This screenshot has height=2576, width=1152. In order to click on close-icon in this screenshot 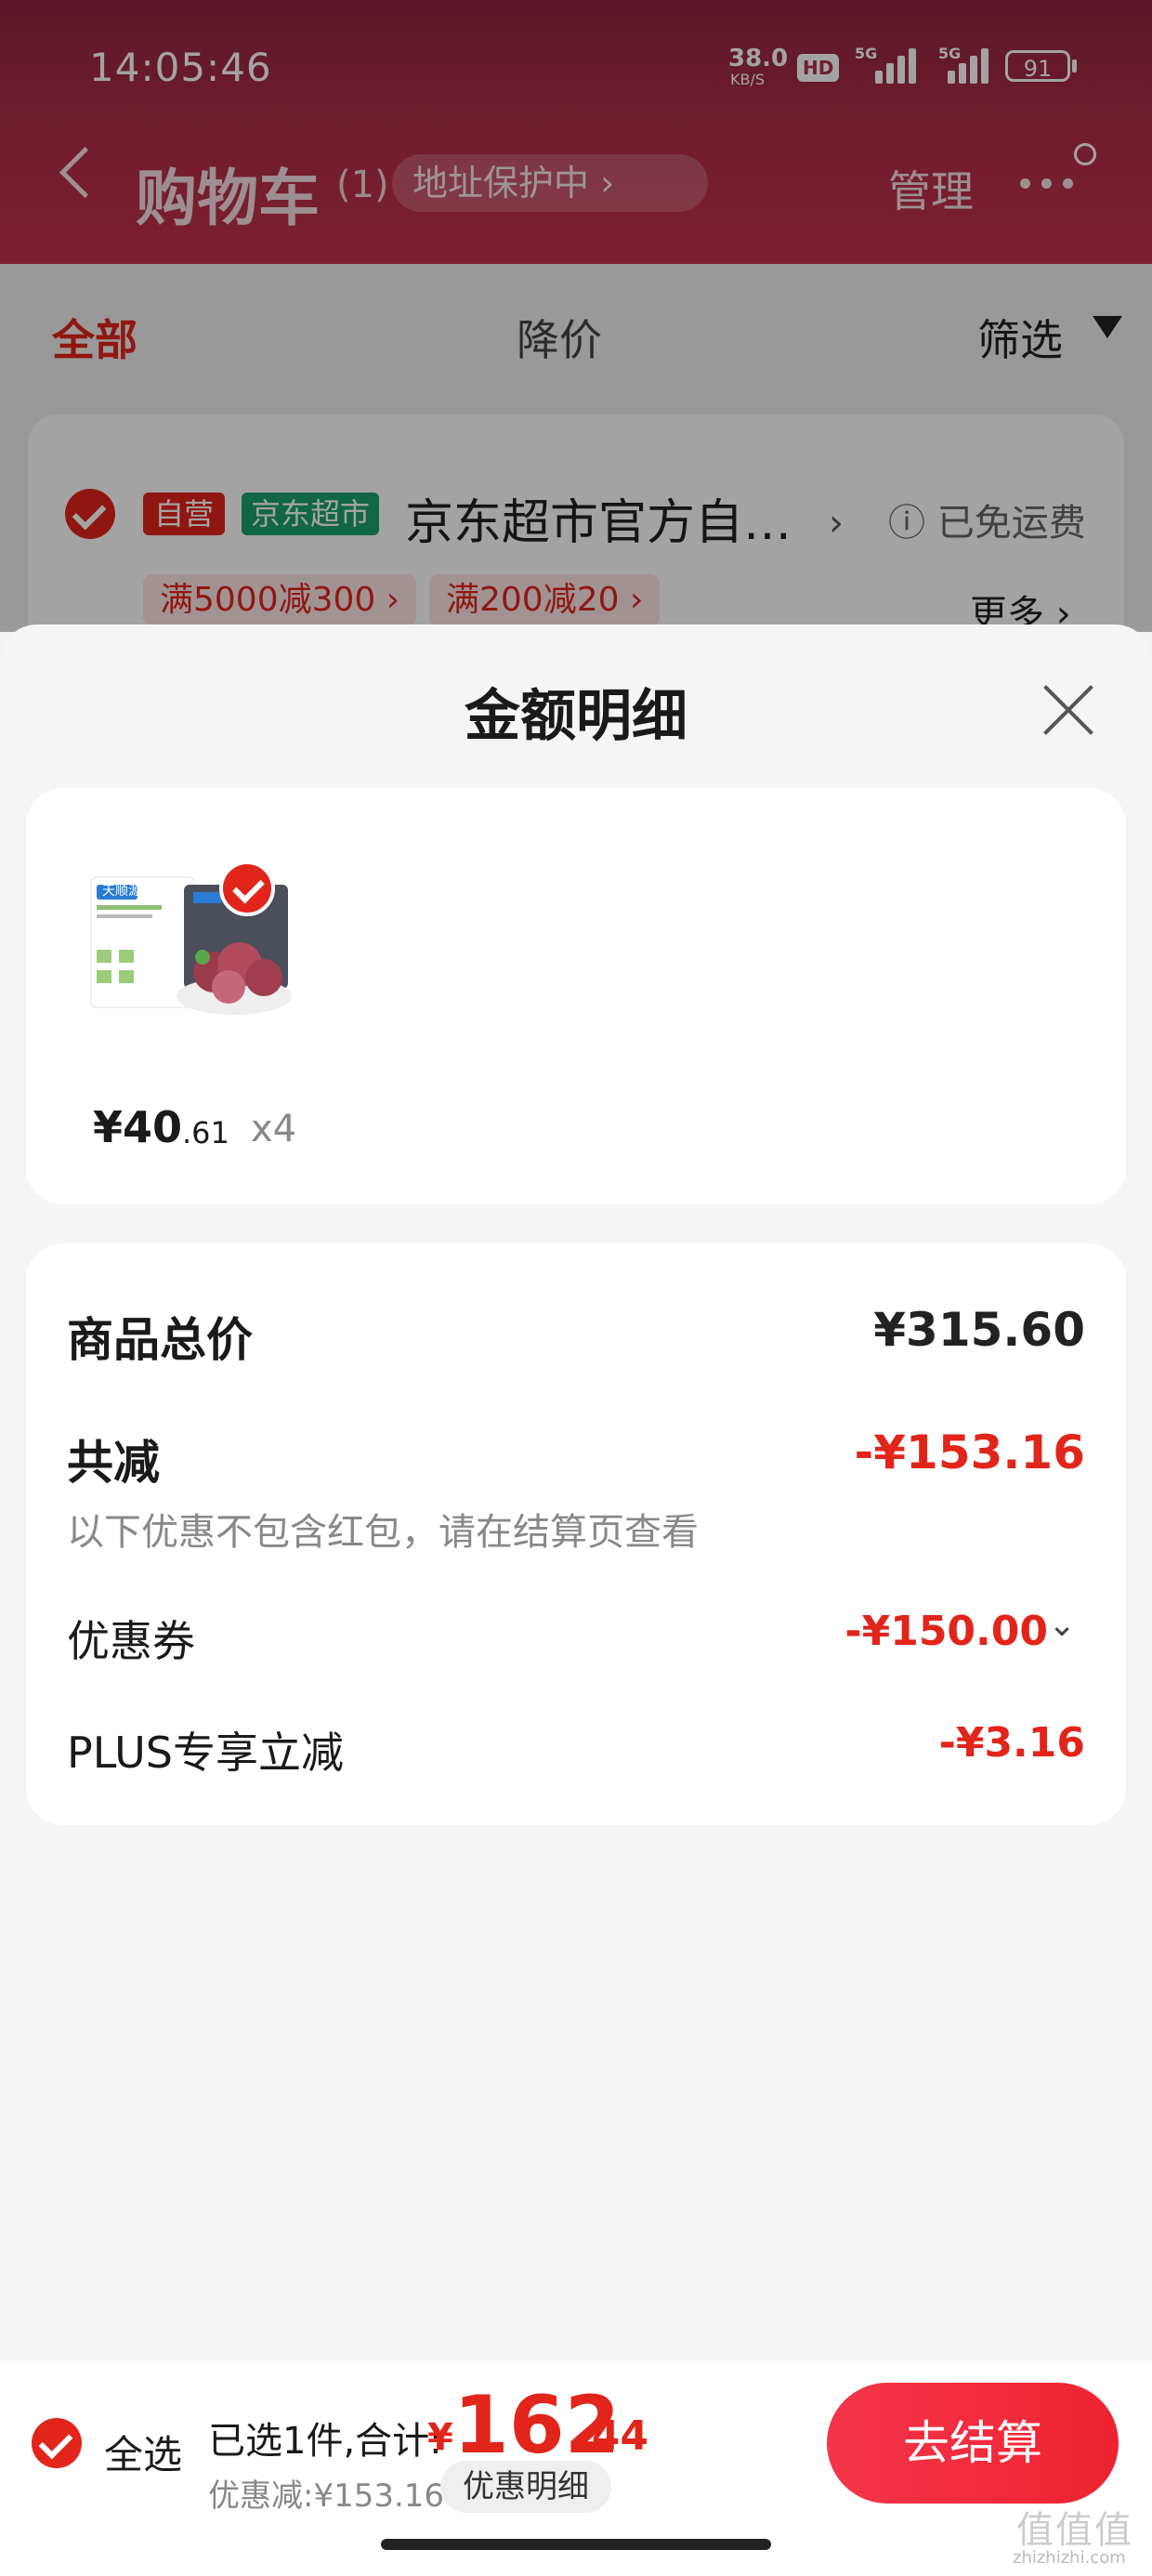, I will do `click(1067, 709)`.